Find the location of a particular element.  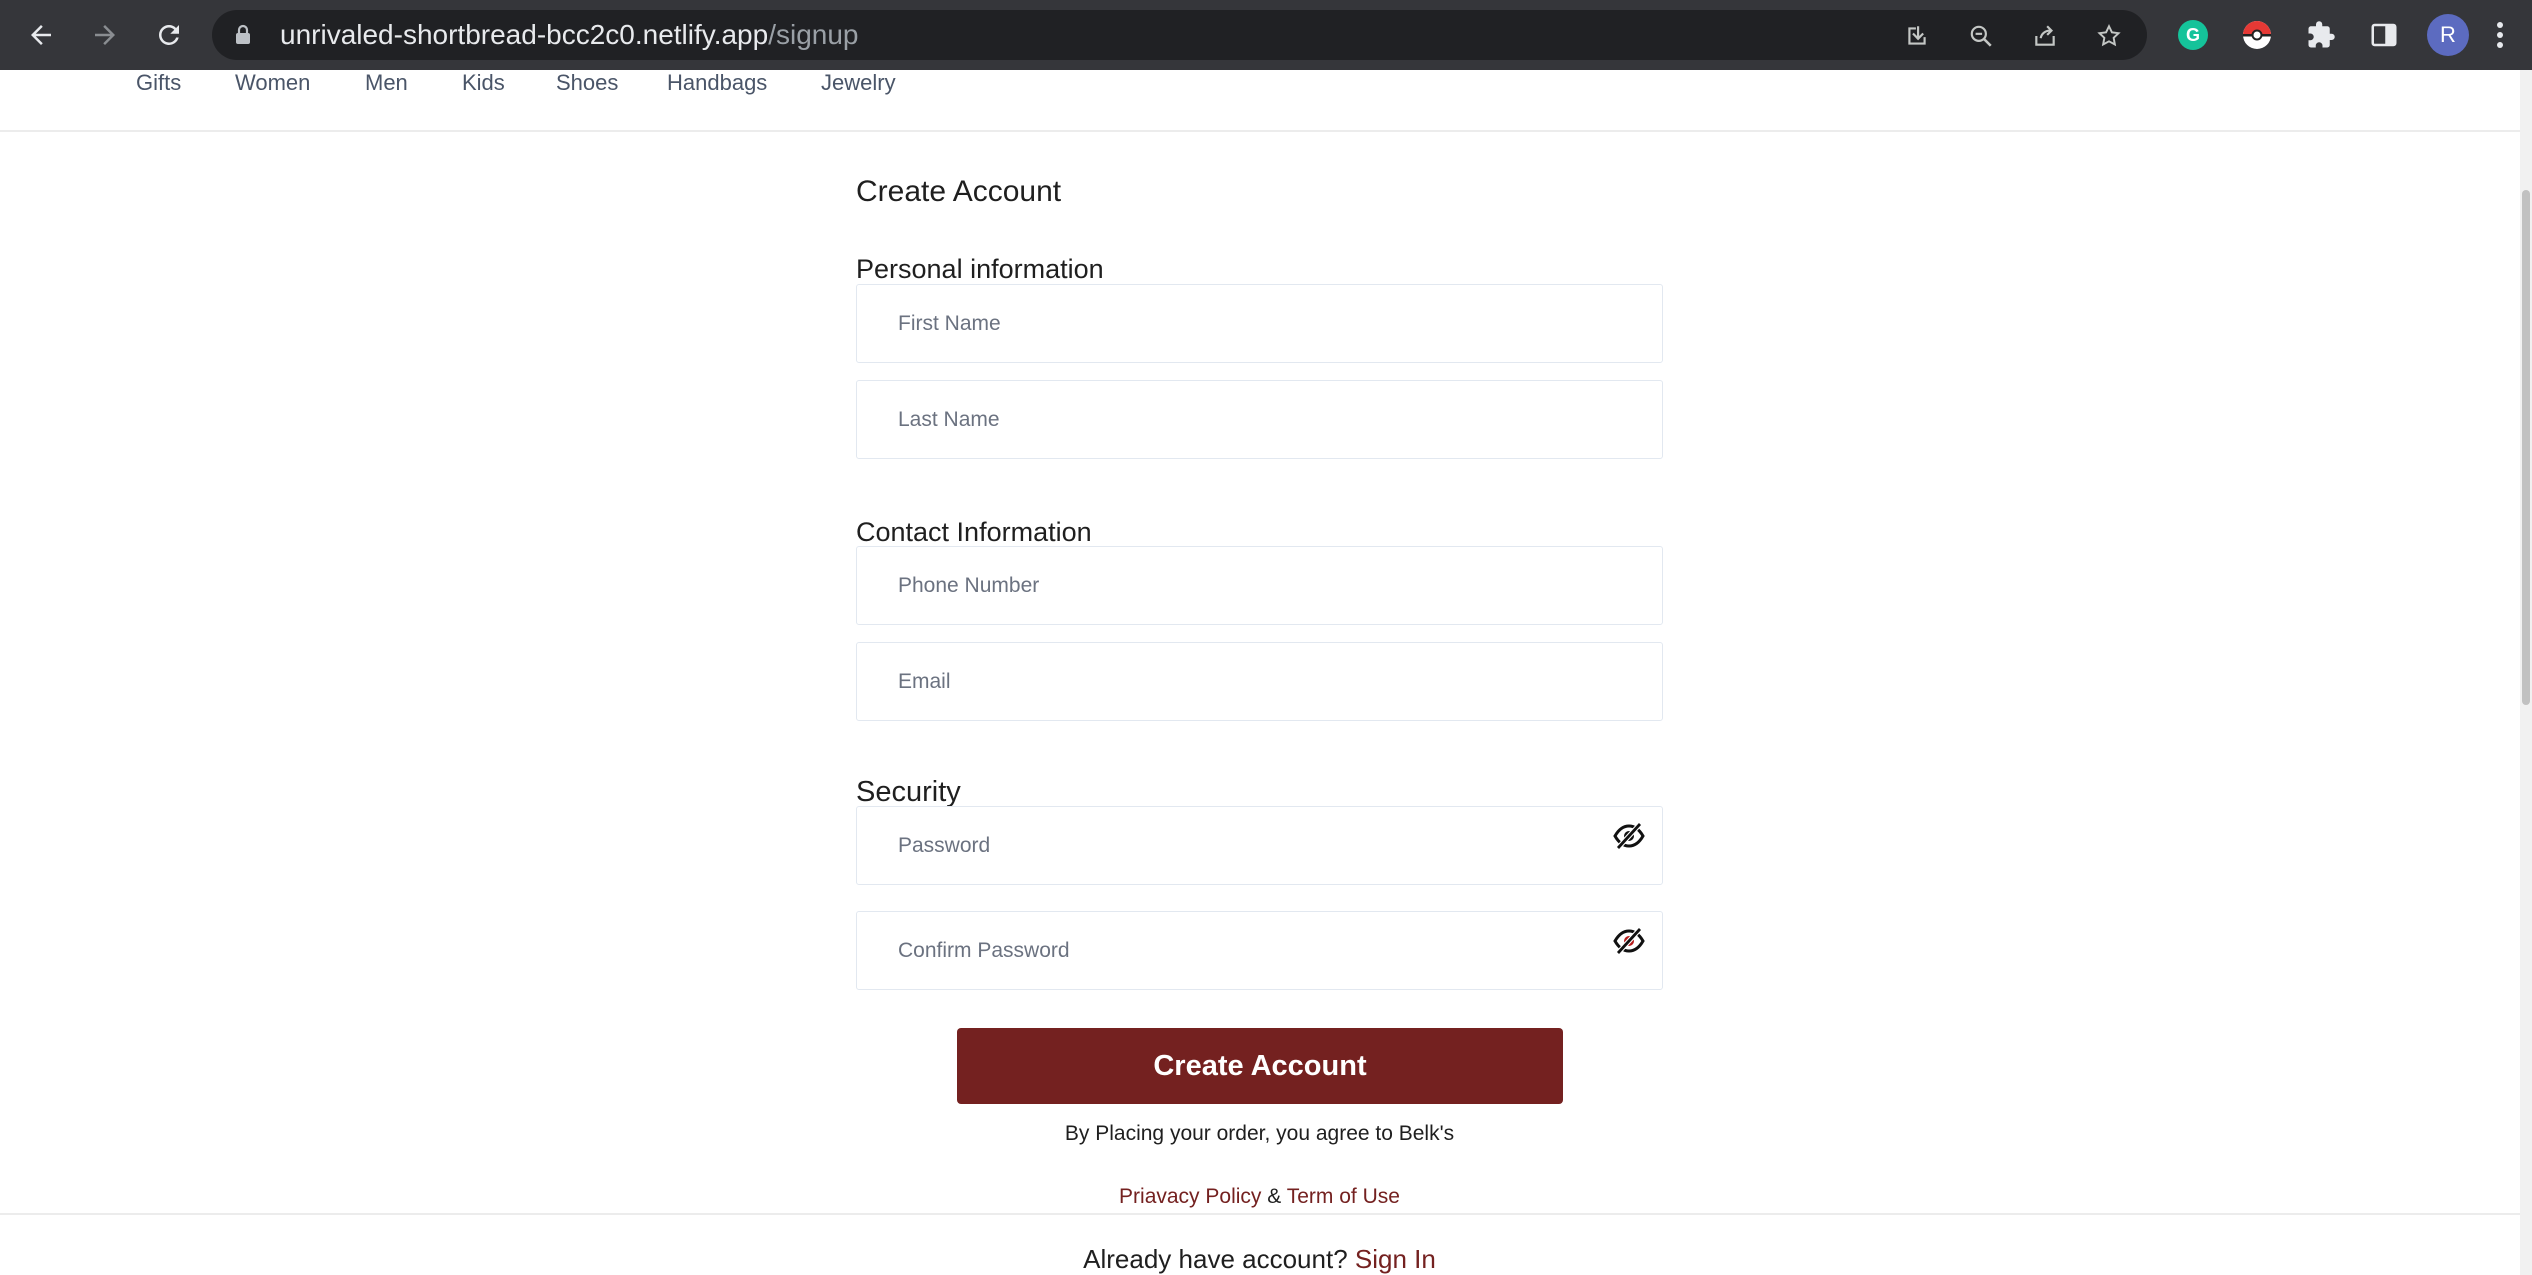

side-panel-button is located at coordinates (2384, 35).